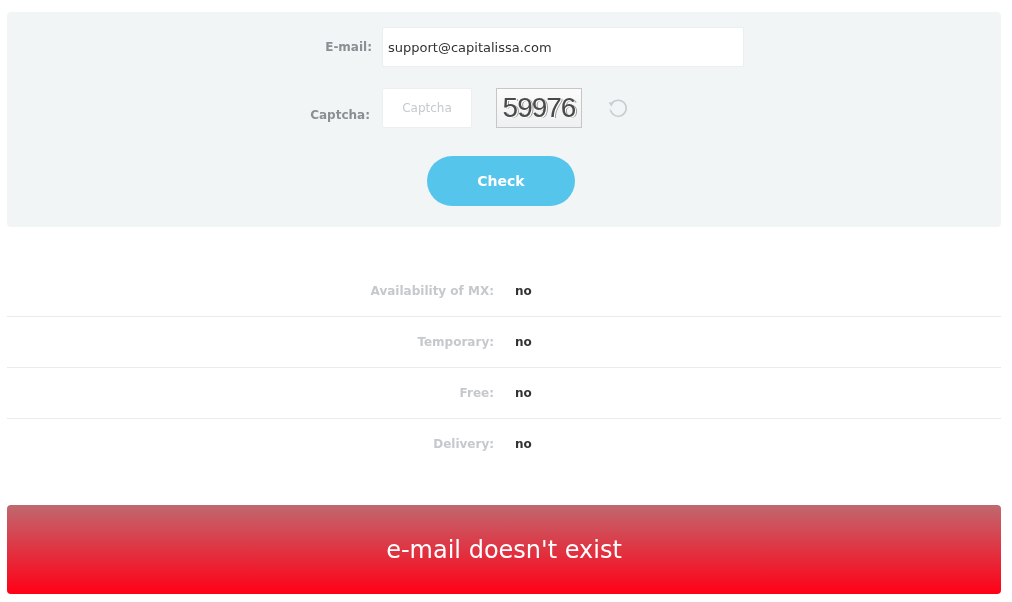 Image resolution: width=1012 pixels, height=602 pixels. I want to click on result-label: Free:, so click(476, 393).